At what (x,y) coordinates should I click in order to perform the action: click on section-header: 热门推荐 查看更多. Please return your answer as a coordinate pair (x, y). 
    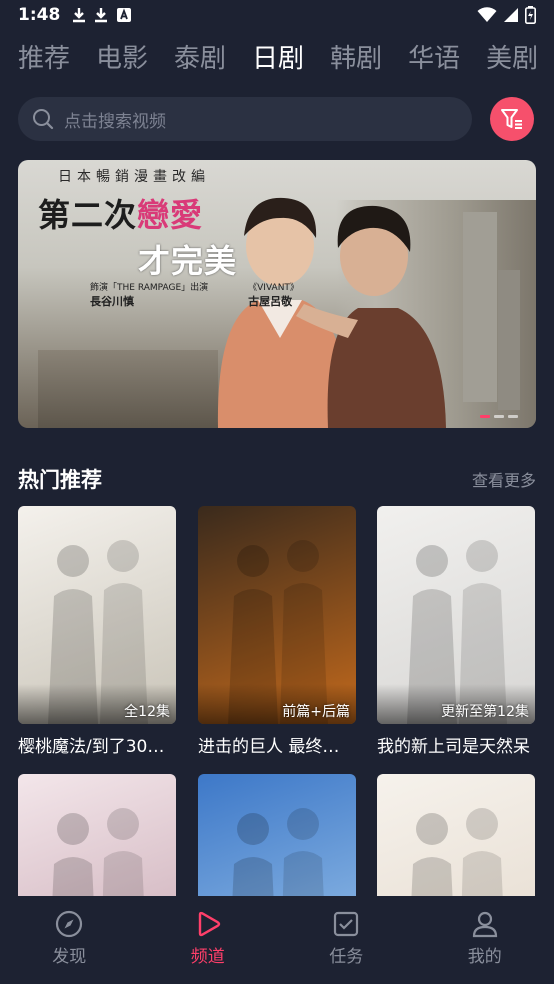
    Looking at the image, I should click on (277, 479).